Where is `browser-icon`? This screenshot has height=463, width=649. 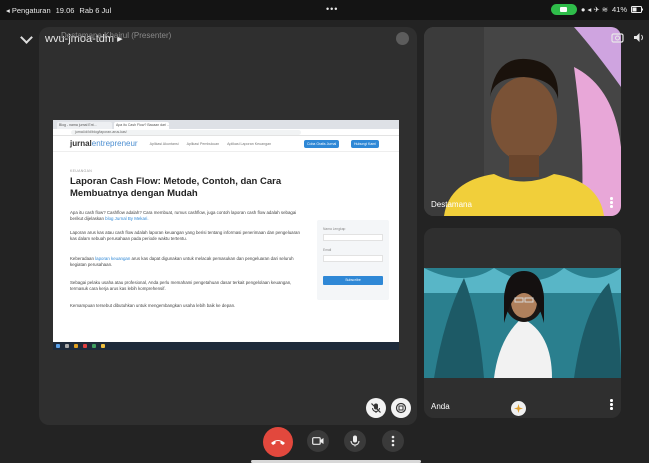
browser-icon is located at coordinates (94, 346).